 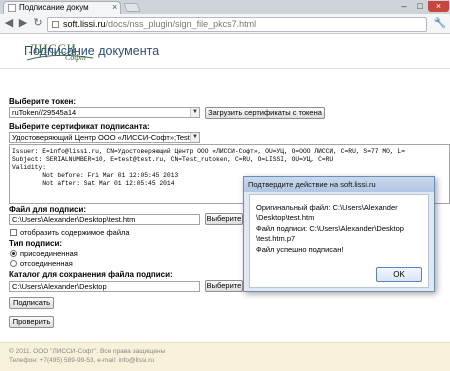 What do you see at coordinates (31, 303) in the screenshot?
I see `sign-button: Подписать` at bounding box center [31, 303].